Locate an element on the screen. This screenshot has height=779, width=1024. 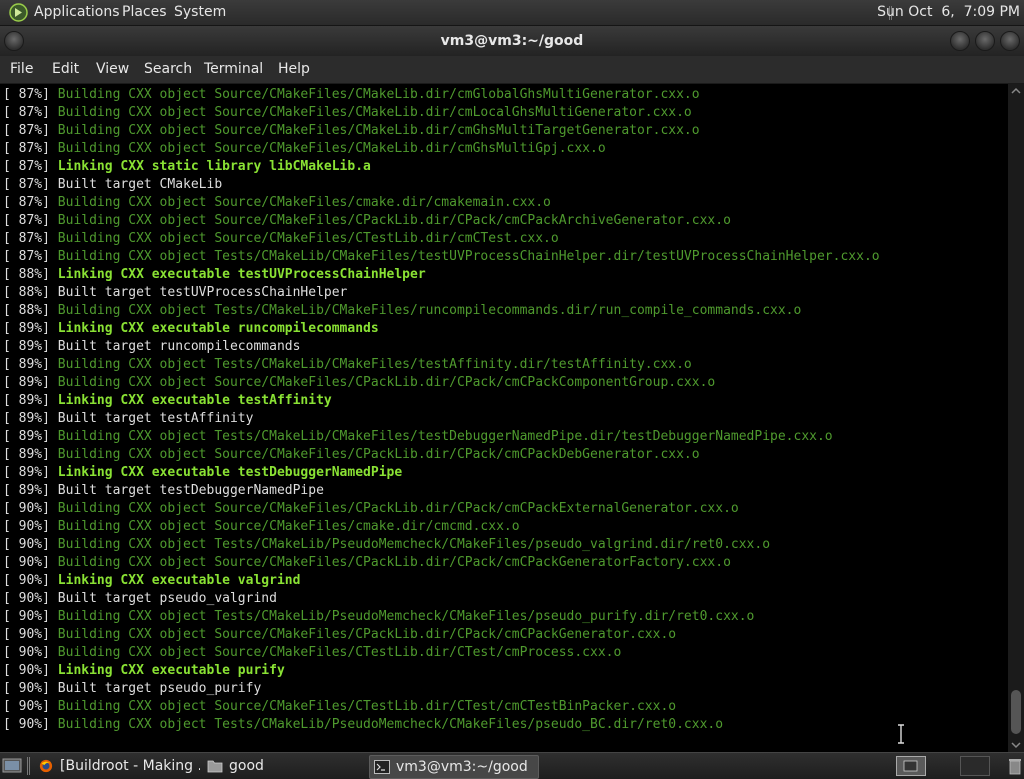
maximize-button is located at coordinates (985, 41).